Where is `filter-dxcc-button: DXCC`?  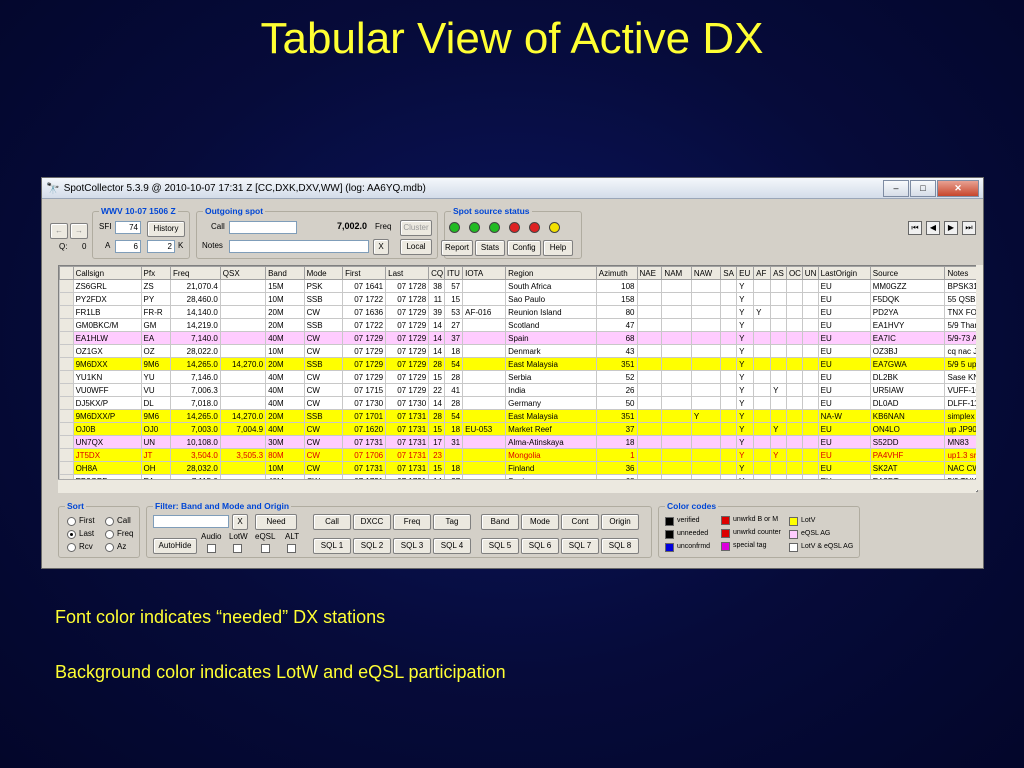 filter-dxcc-button: DXCC is located at coordinates (372, 522).